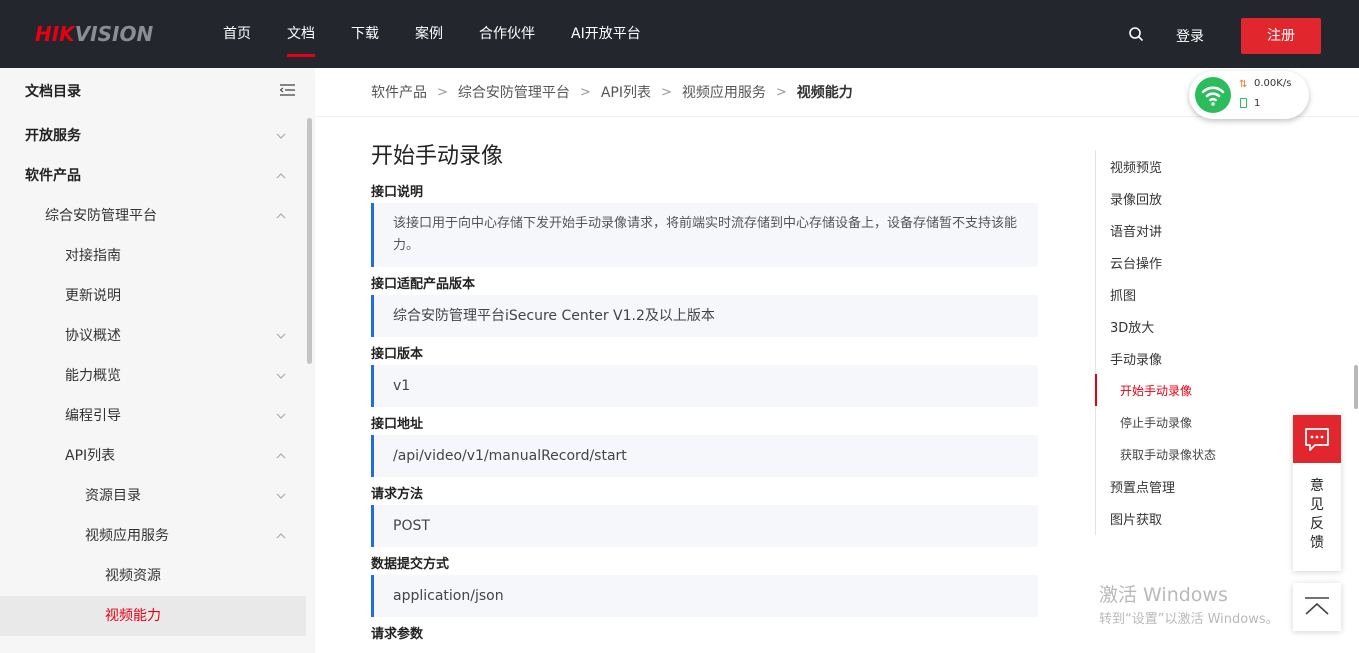 This screenshot has width=1359, height=653. Describe the element at coordinates (53, 136) in the screenshot. I see `sidebar-item-label: 开放服务` at that location.